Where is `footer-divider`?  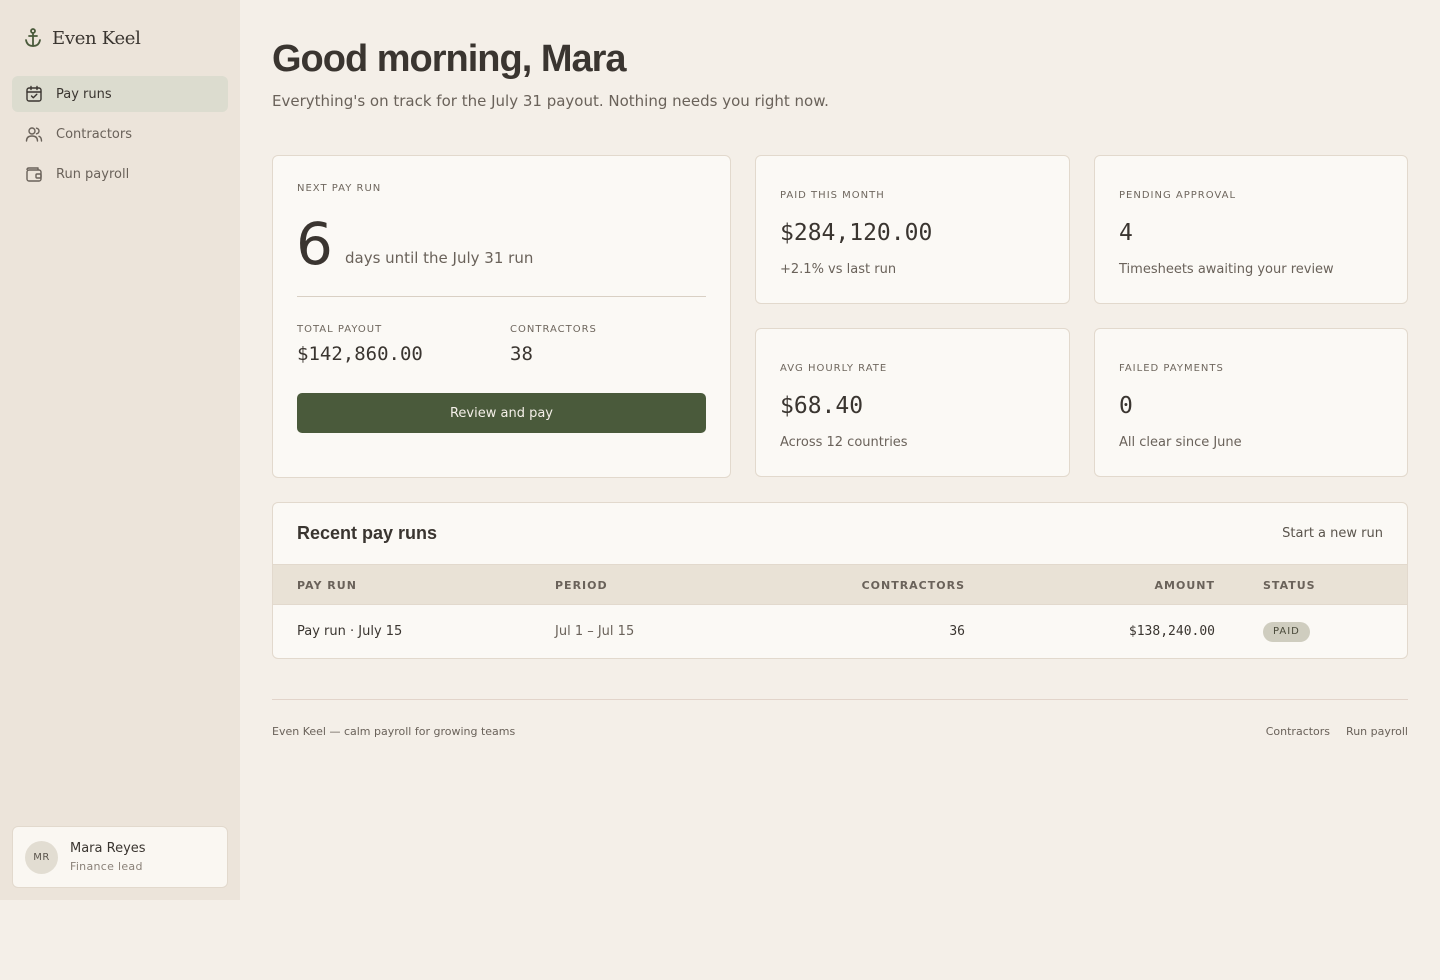
footer-divider is located at coordinates (840, 699).